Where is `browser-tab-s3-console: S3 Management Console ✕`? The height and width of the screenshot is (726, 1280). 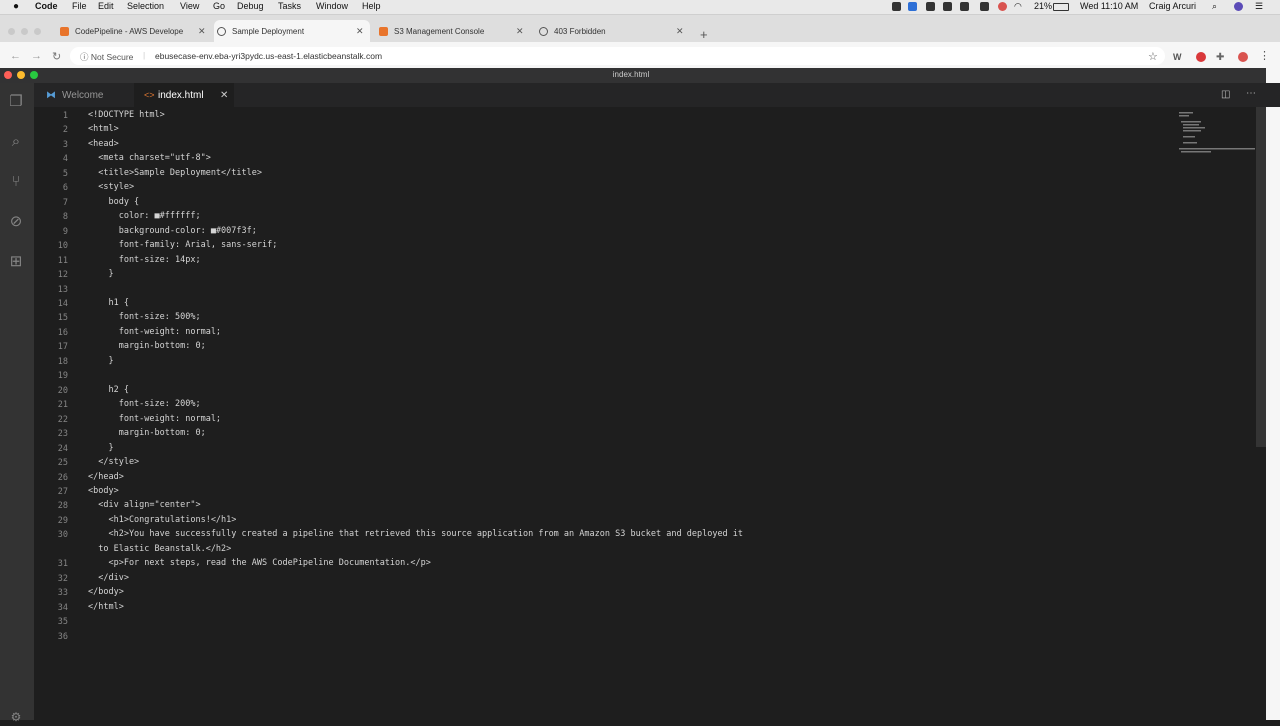
browser-tab-s3-console: S3 Management Console ✕ is located at coordinates (451, 31).